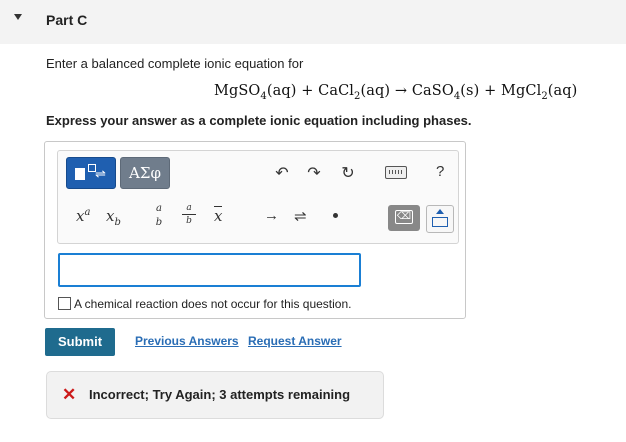  I want to click on product-2-phase: (aq), so click(562, 91).